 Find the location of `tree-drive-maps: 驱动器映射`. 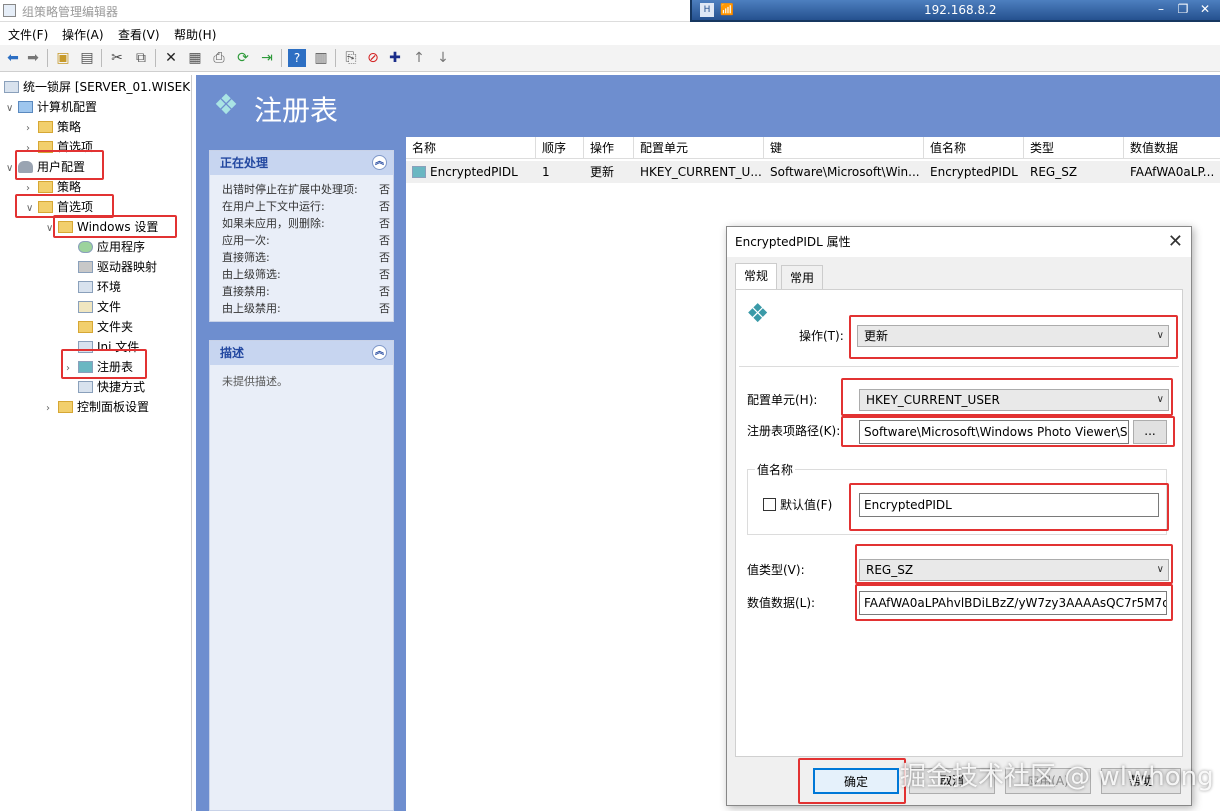

tree-drive-maps: 驱动器映射 is located at coordinates (111, 267).